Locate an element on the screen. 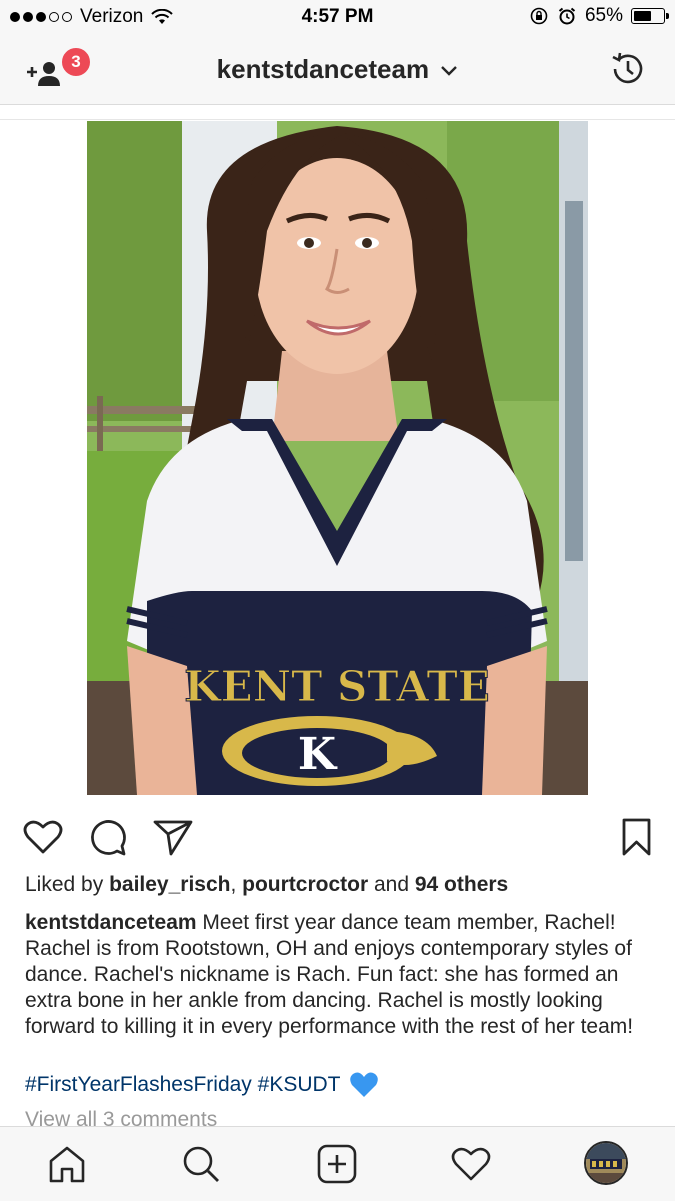 This screenshot has width=675, height=1201. status-right: 65% is located at coordinates (599, 16).